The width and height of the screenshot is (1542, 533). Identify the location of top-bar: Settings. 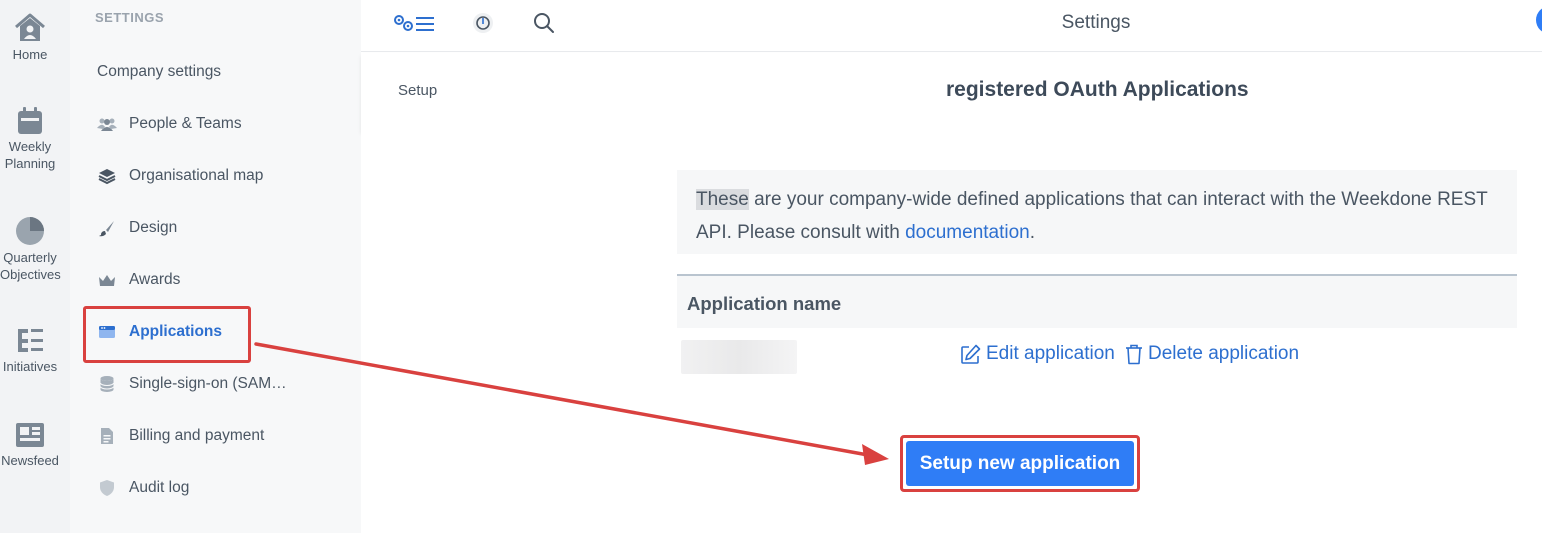
(951, 26).